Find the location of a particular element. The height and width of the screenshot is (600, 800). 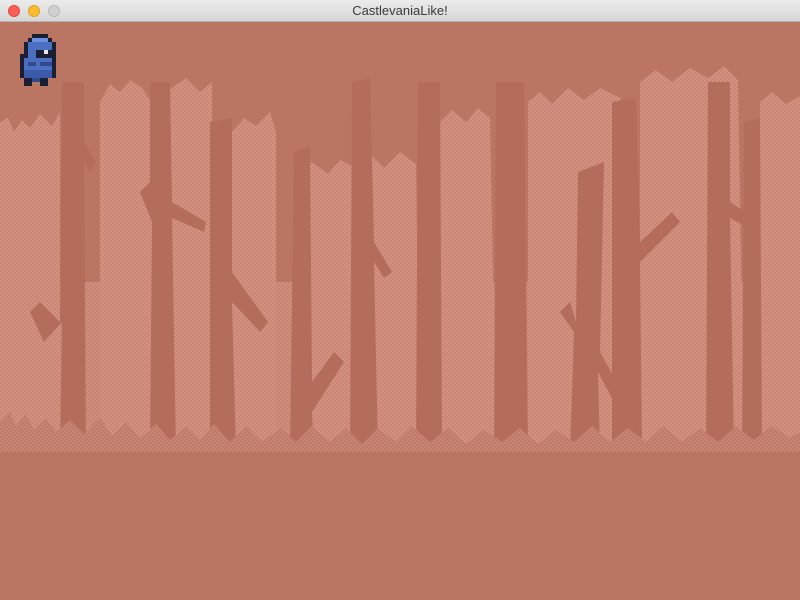

hooded-knight-sprite is located at coordinates (38, 60).